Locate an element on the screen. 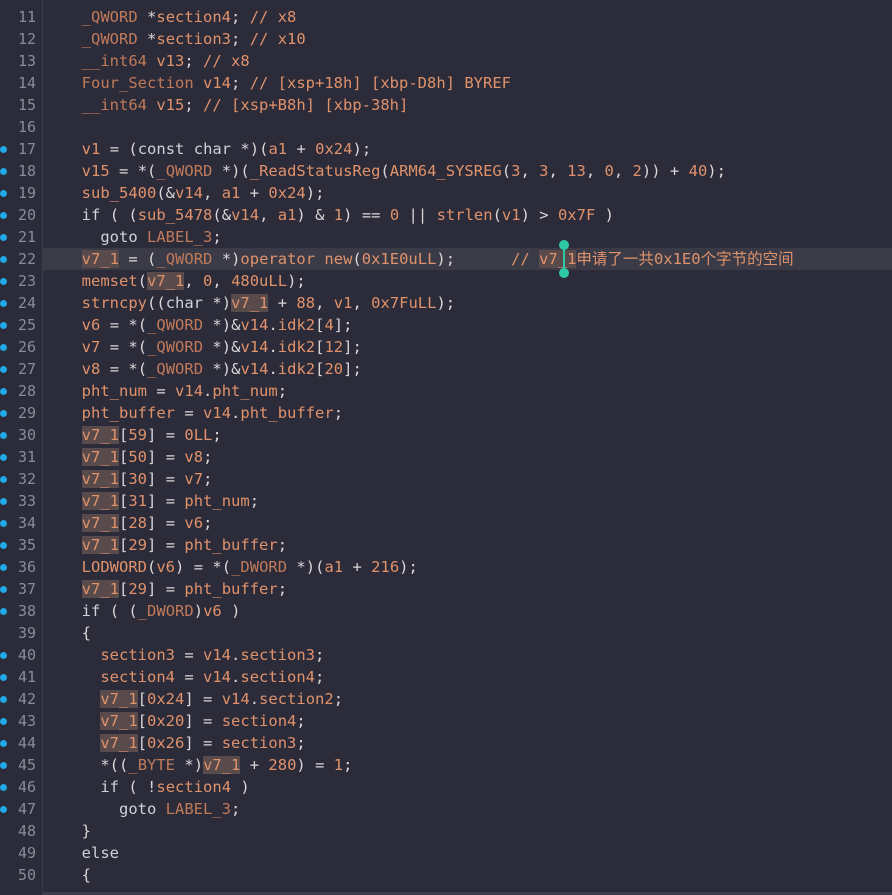  code-line: 27 v8 = *(_QWORD *)&v14.idk2[20]; is located at coordinates (446, 369).